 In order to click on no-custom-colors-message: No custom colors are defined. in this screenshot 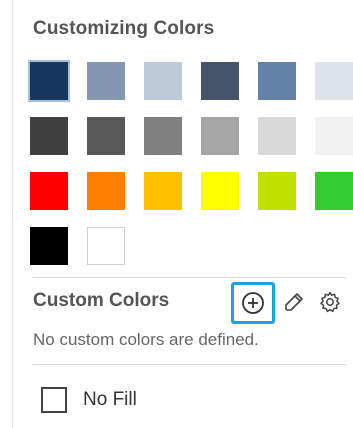, I will do `click(146, 339)`.